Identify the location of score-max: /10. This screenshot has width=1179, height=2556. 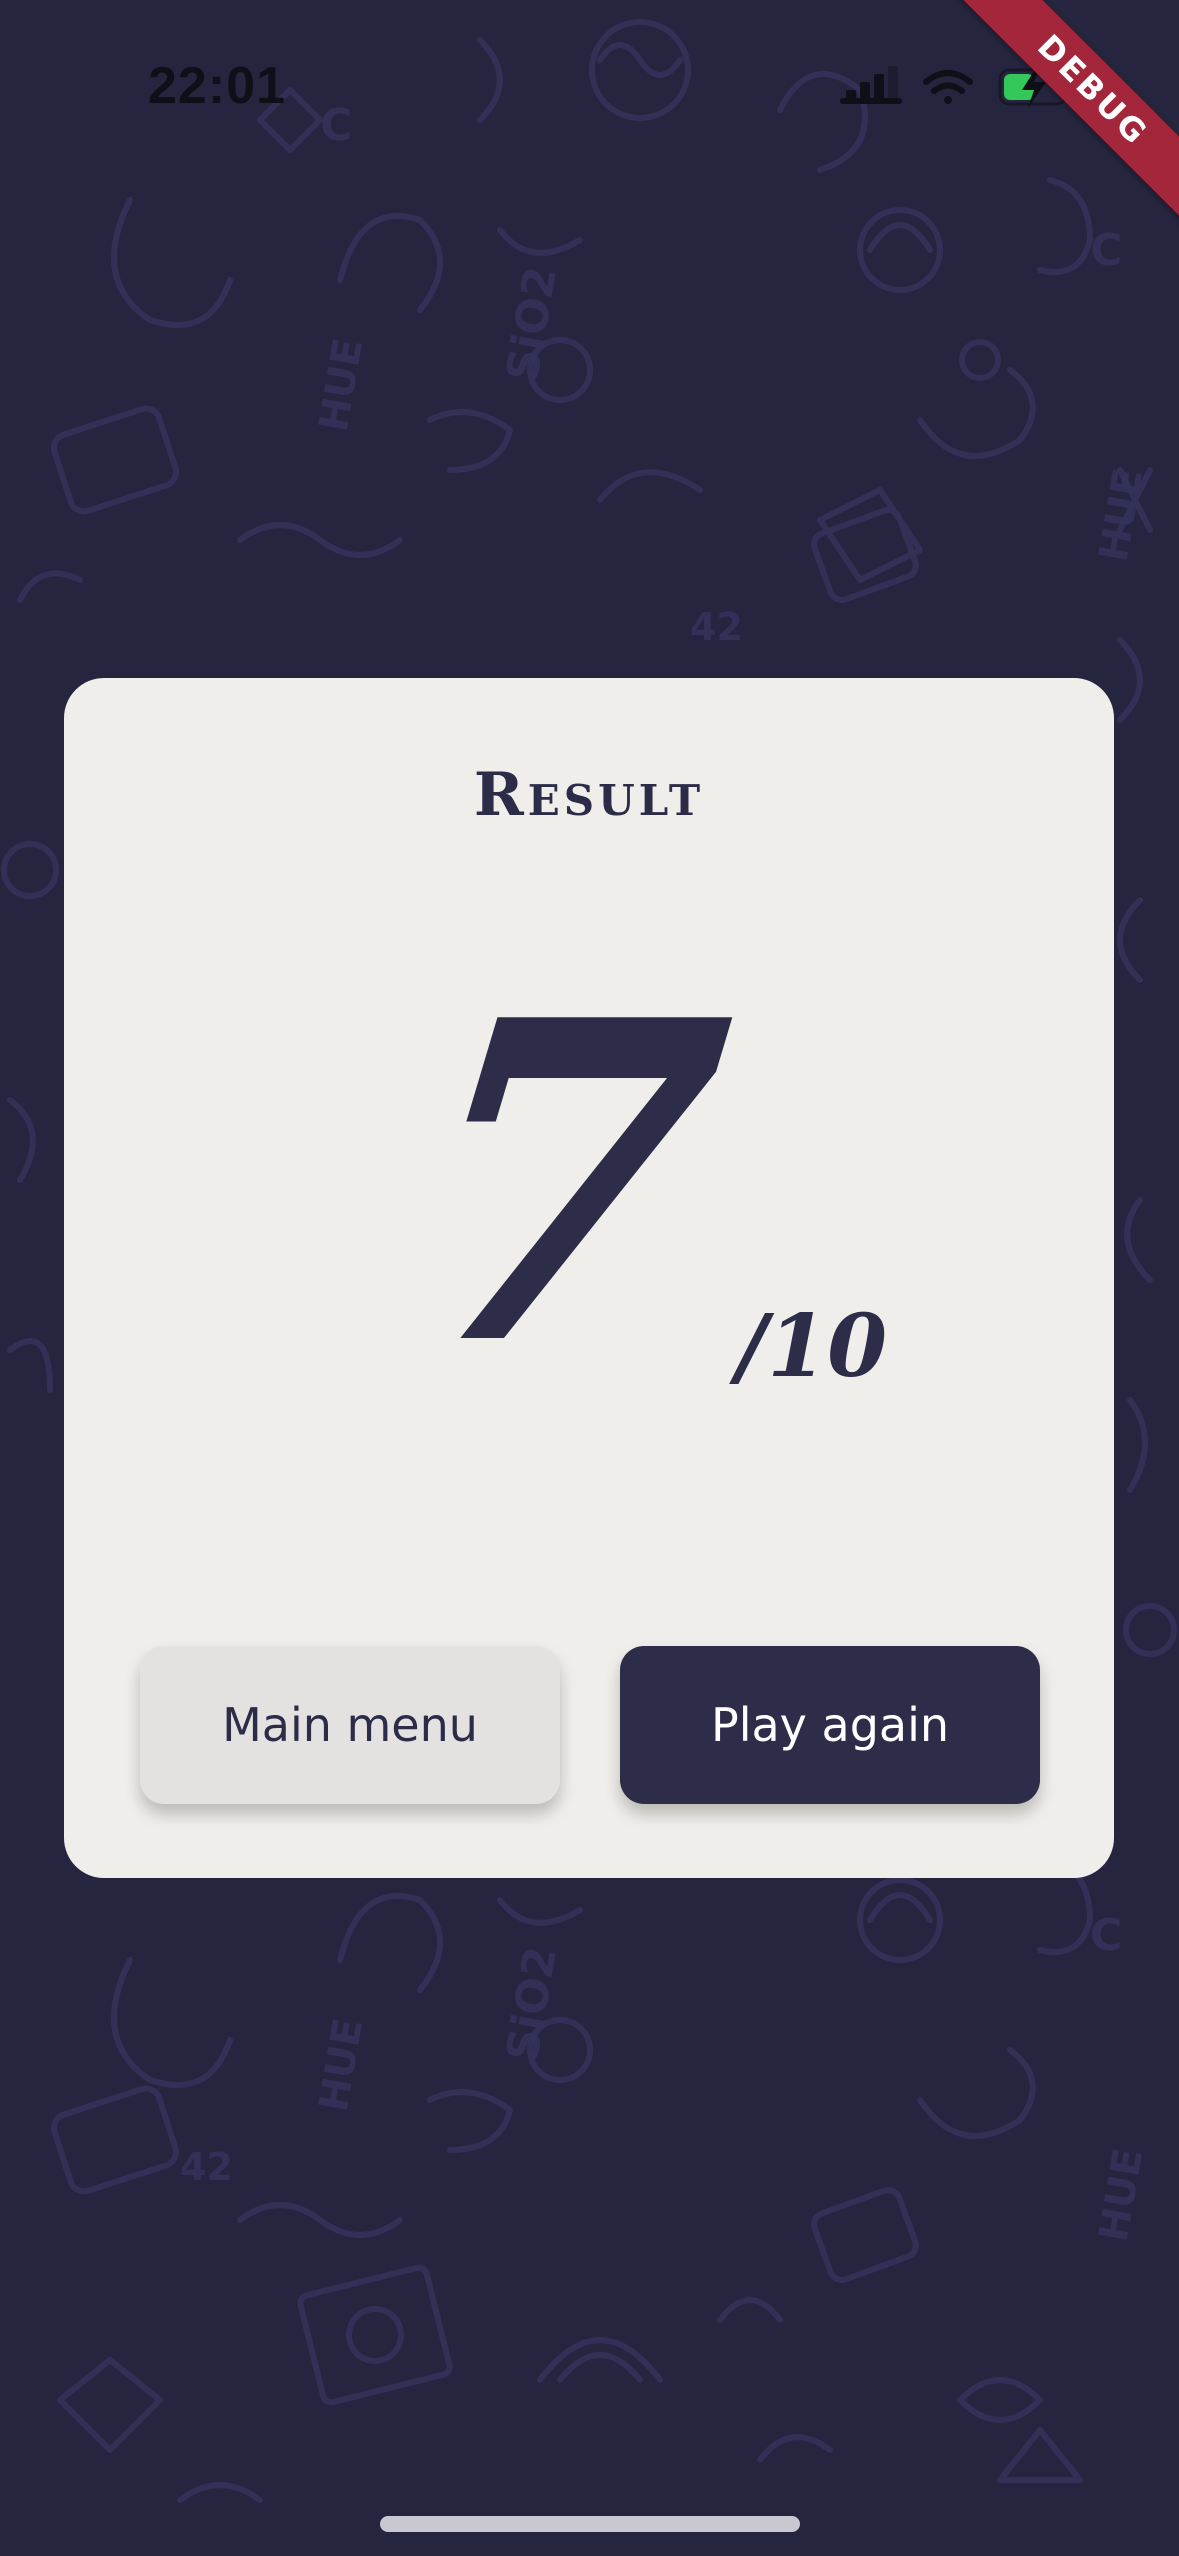
(812, 1346).